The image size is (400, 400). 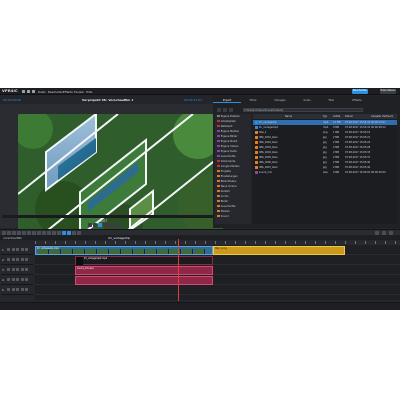 I want to click on track-header: 3, so click(x=17, y=270).